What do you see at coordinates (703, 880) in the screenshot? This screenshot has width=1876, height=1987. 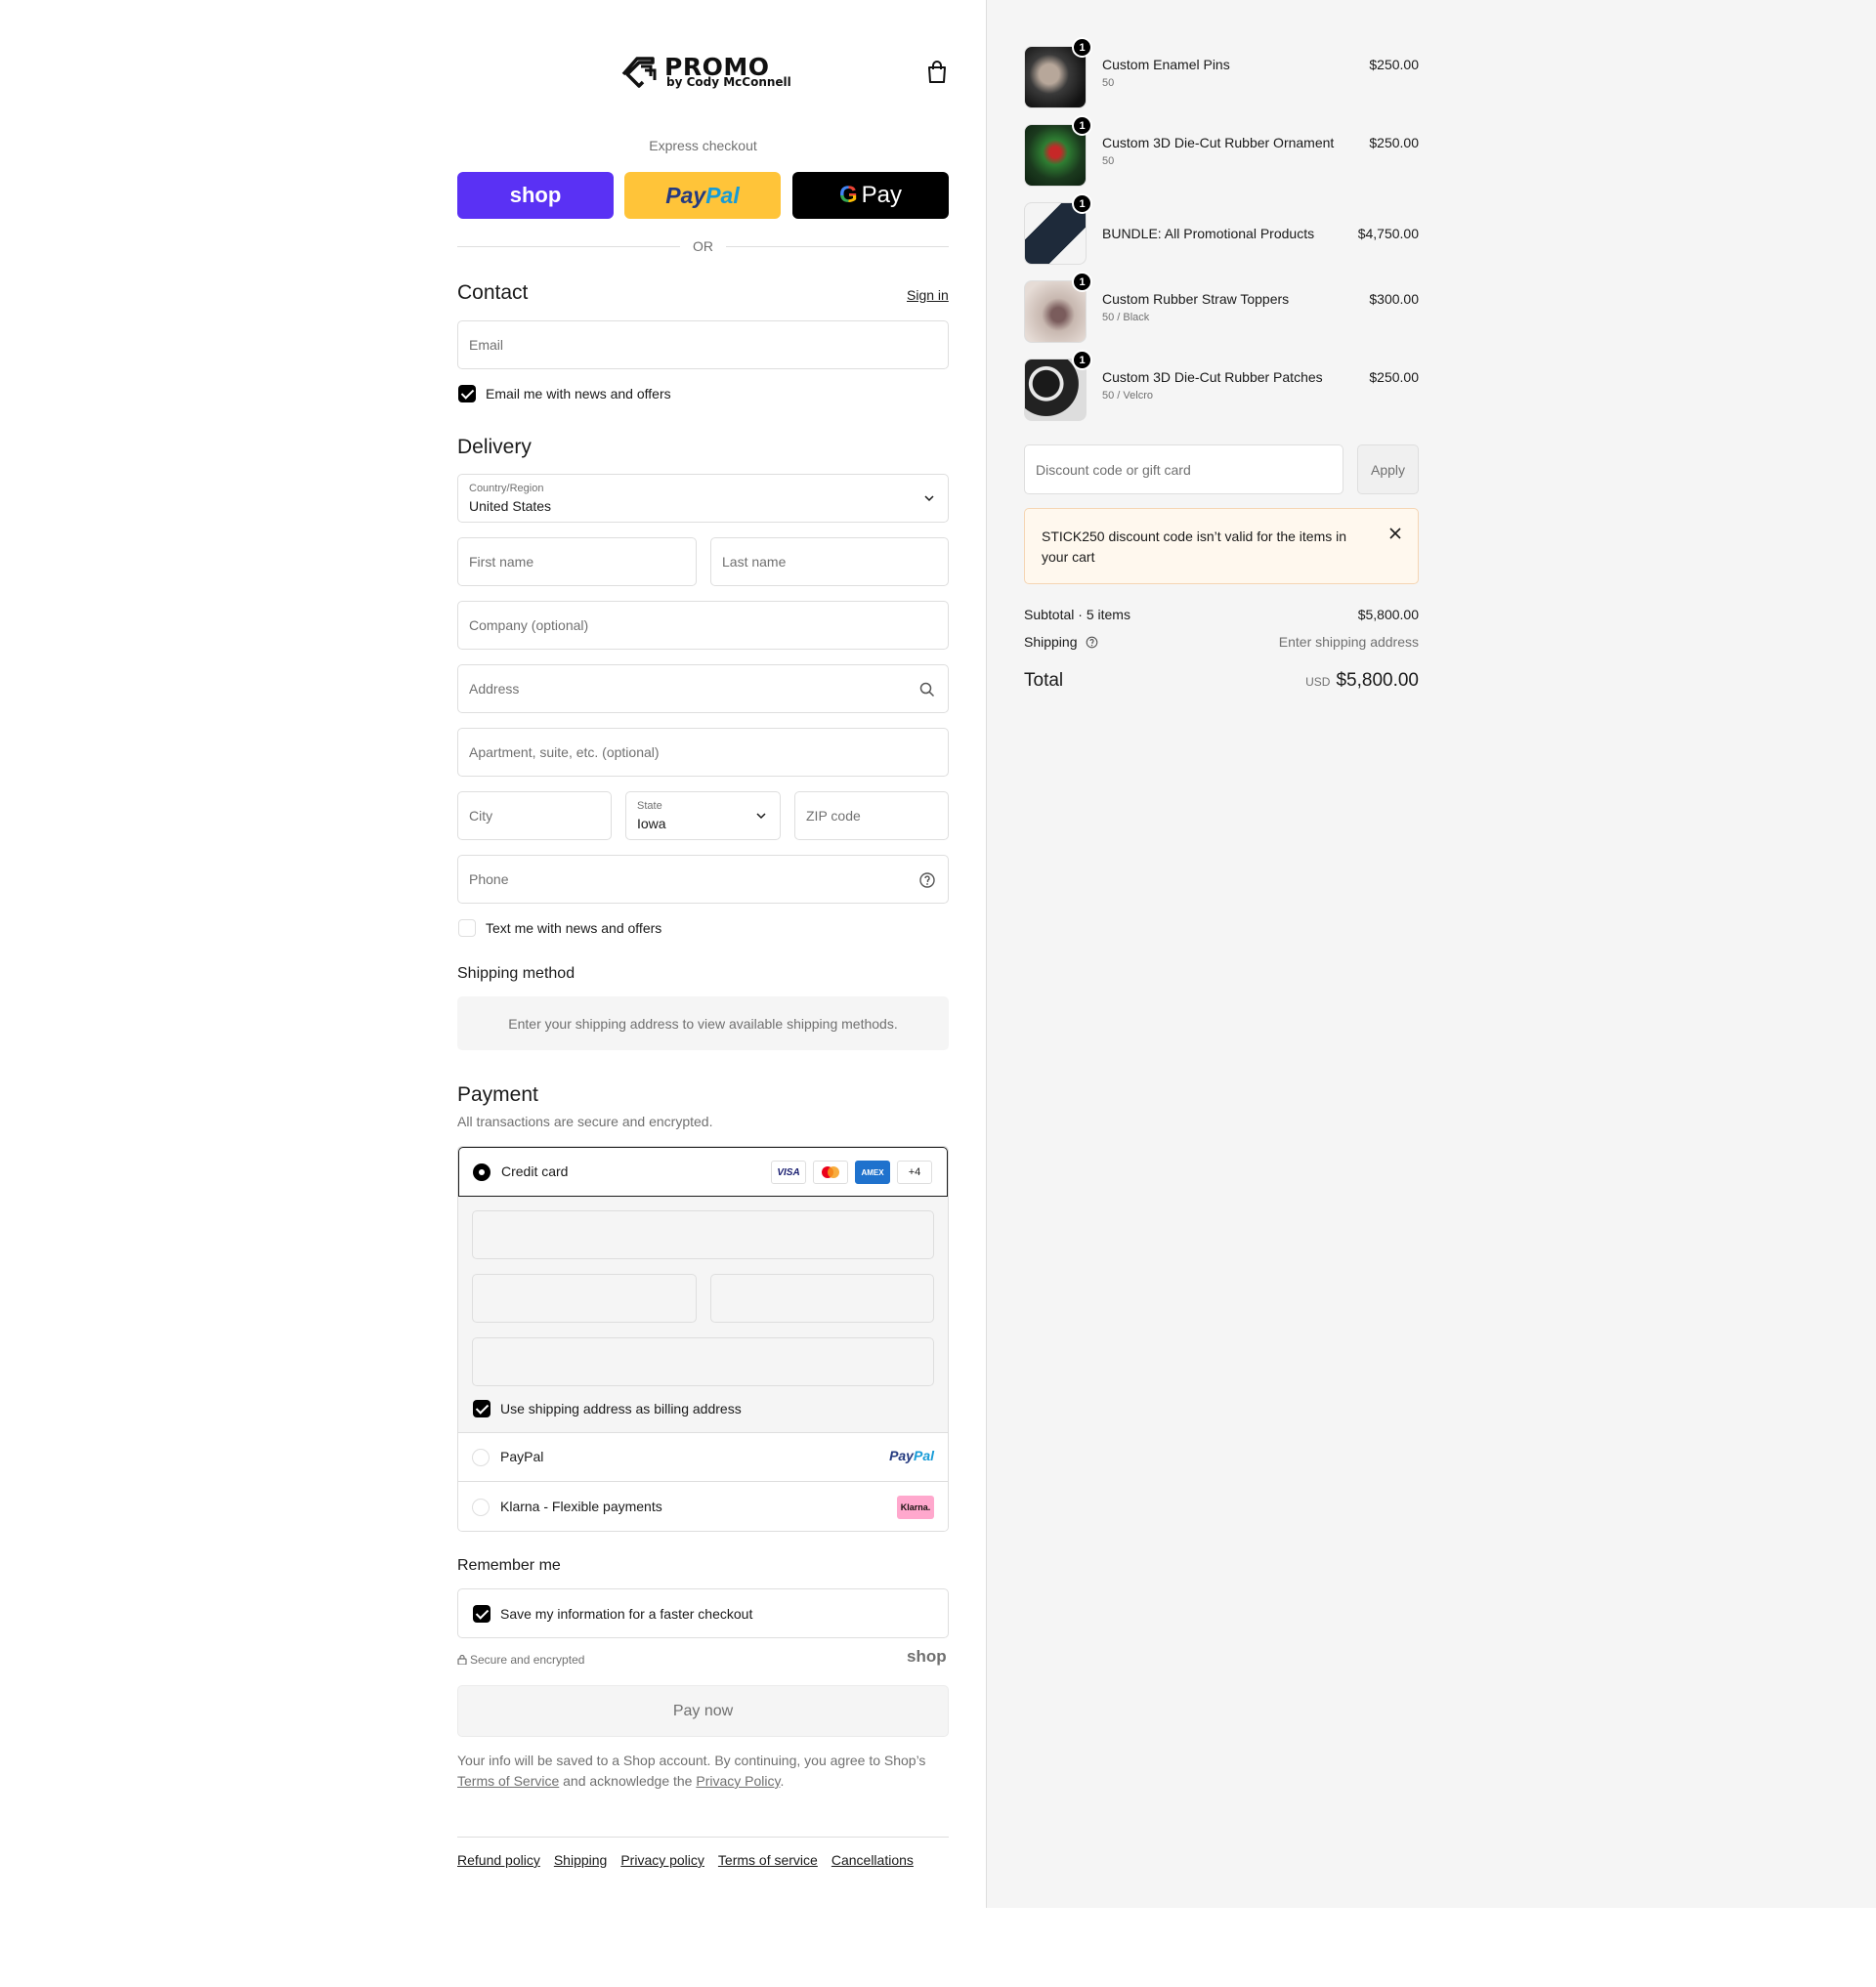 I see `phone-field: Phone` at bounding box center [703, 880].